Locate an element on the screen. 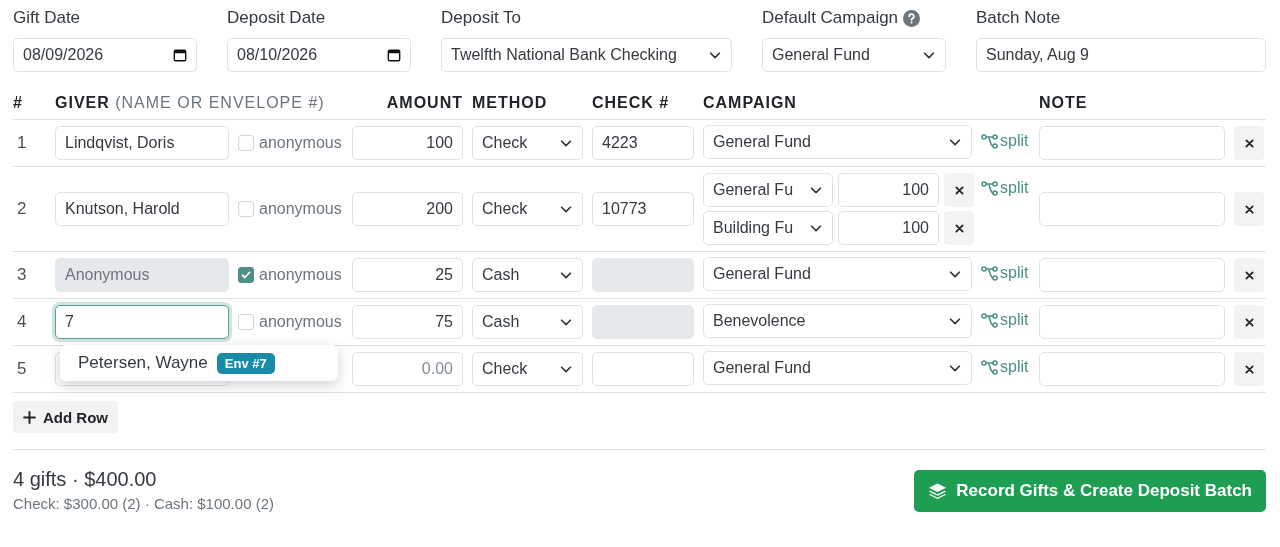  giver-field: Lindqvist, Doris is located at coordinates (142, 143).